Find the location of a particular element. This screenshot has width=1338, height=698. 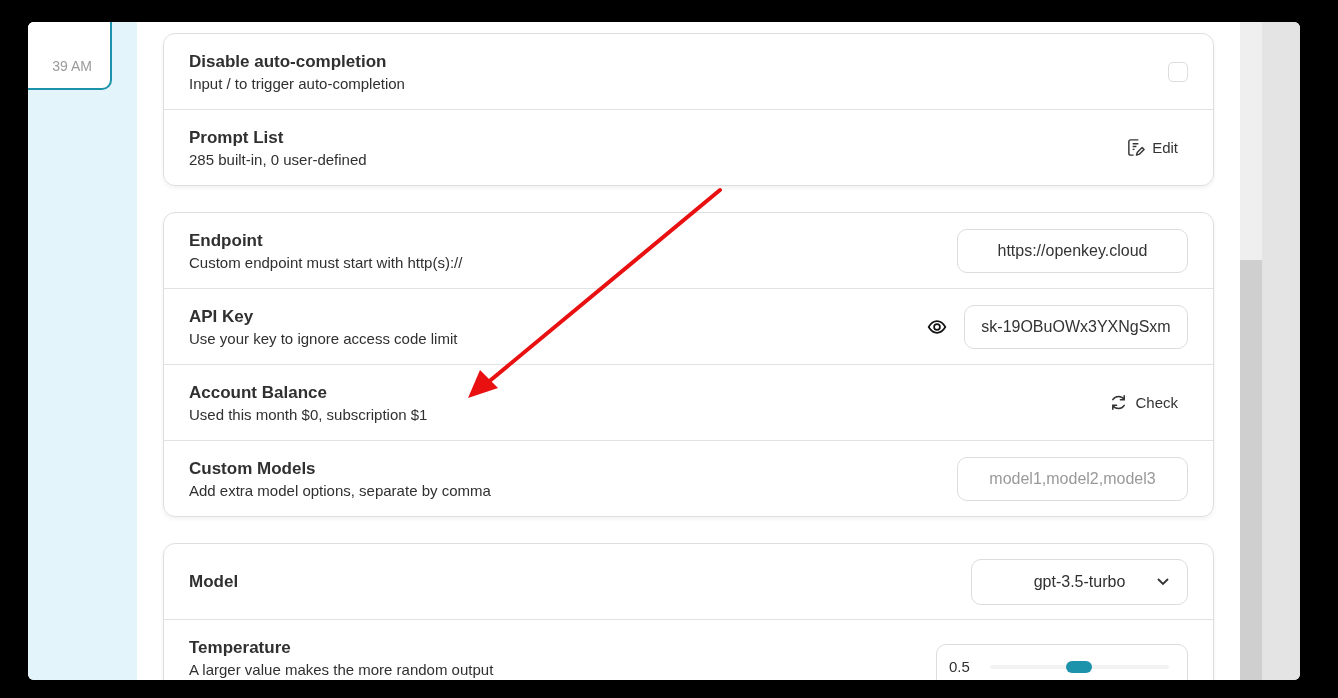

check-button: Check is located at coordinates (1143, 402).